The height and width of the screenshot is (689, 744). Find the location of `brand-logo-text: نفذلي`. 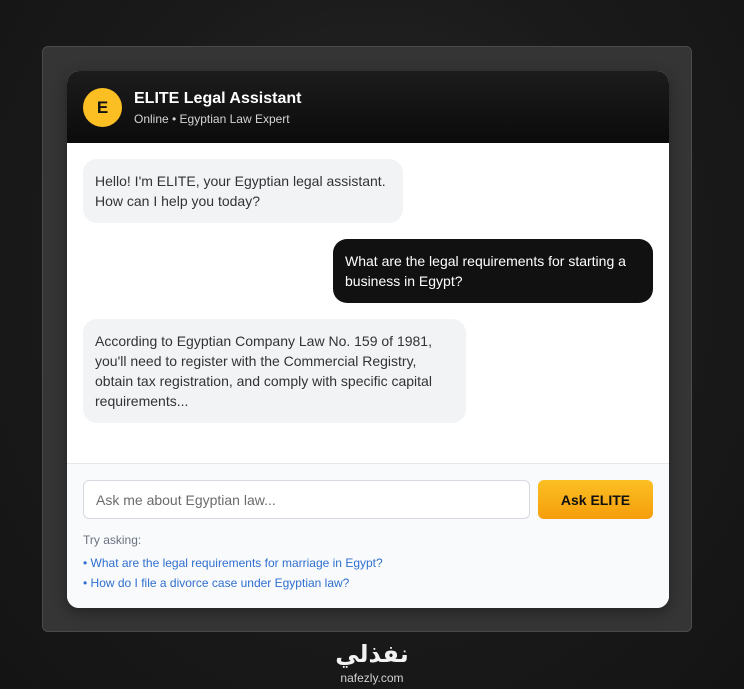

brand-logo-text: نفذلي is located at coordinates (372, 654).